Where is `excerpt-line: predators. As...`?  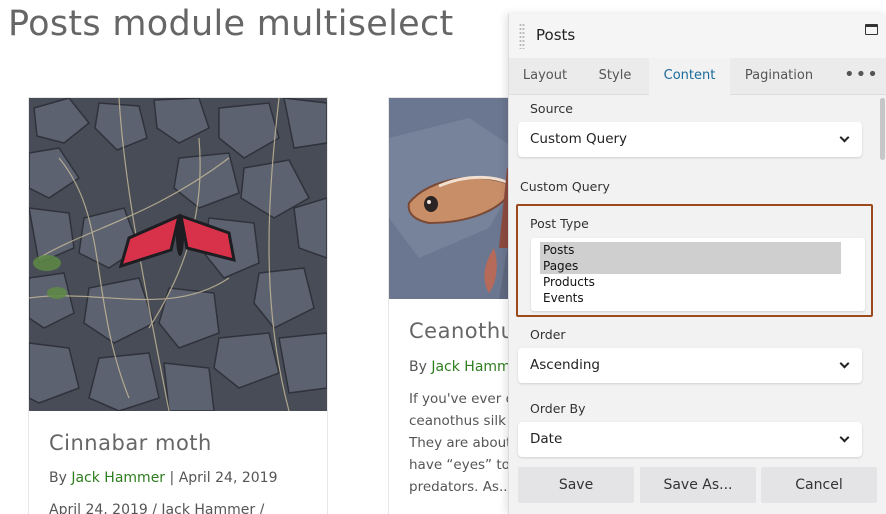
excerpt-line: predators. As... is located at coordinates (460, 487).